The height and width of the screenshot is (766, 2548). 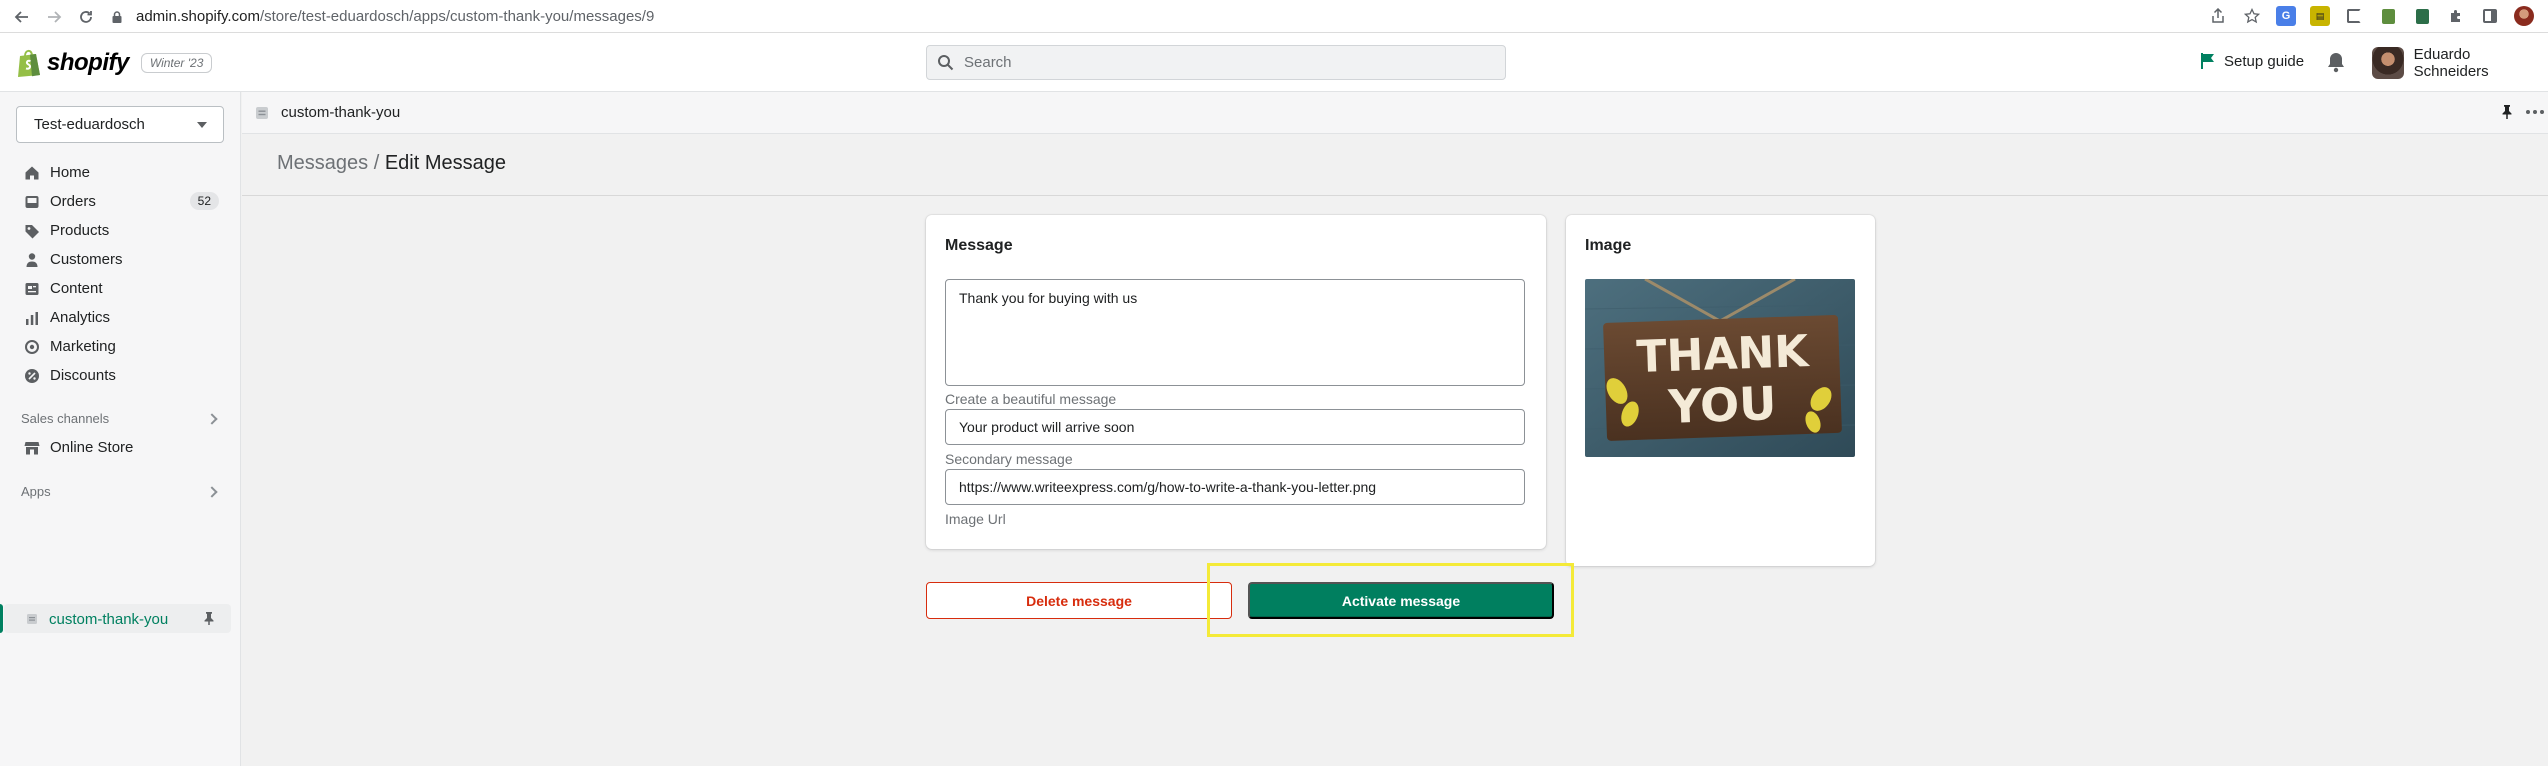 What do you see at coordinates (1395, 165) in the screenshot?
I see `page-header: Messages / Edit Message` at bounding box center [1395, 165].